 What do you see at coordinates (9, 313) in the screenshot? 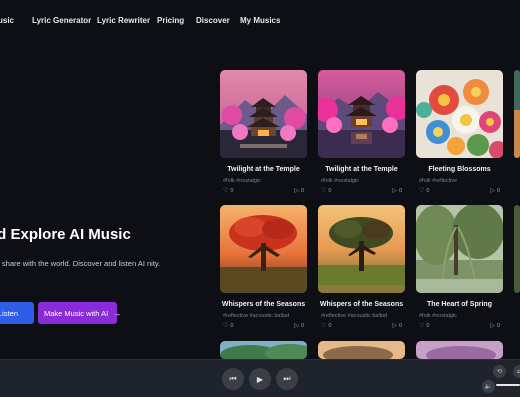
I see `listen-button-label: Listen` at bounding box center [9, 313].